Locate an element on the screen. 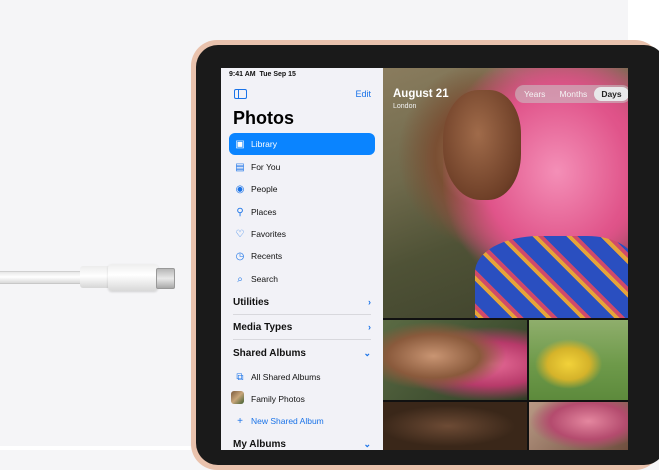 The height and width of the screenshot is (470, 659). shared-albums-icon: ⧉ is located at coordinates (240, 377).